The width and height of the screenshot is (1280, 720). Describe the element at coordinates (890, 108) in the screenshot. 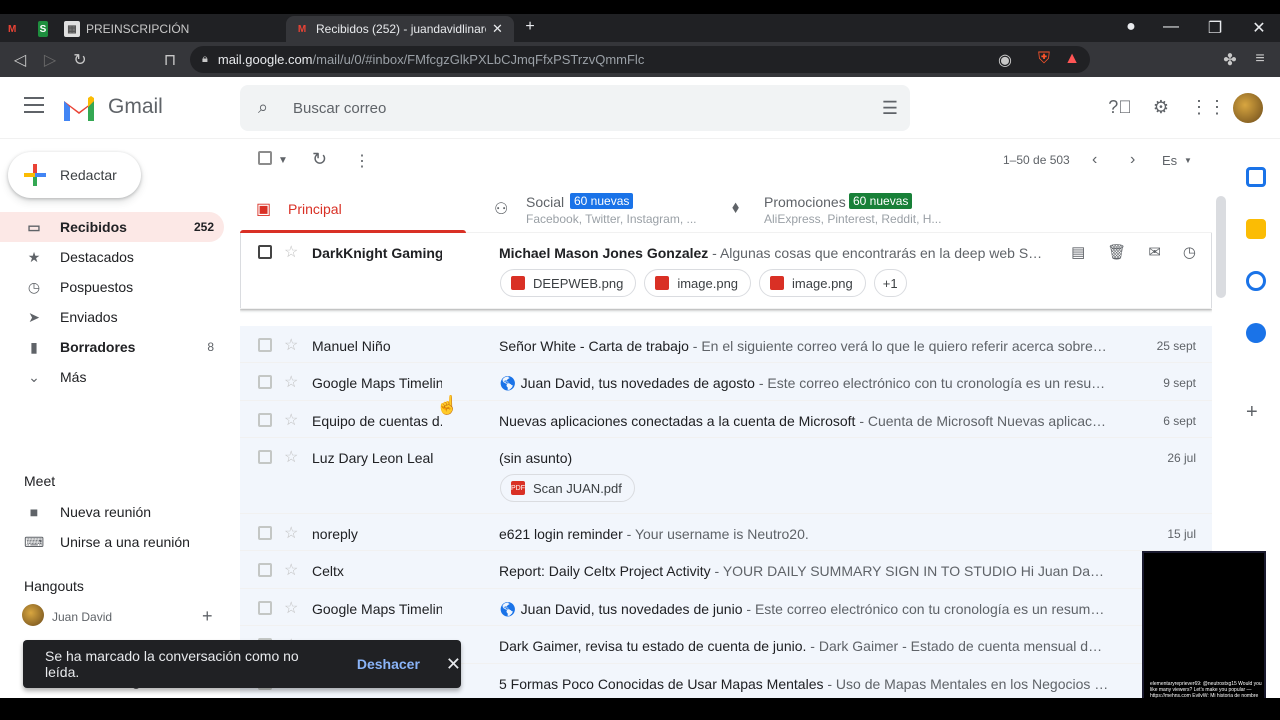

I see `search-options-icon: ☰` at that location.